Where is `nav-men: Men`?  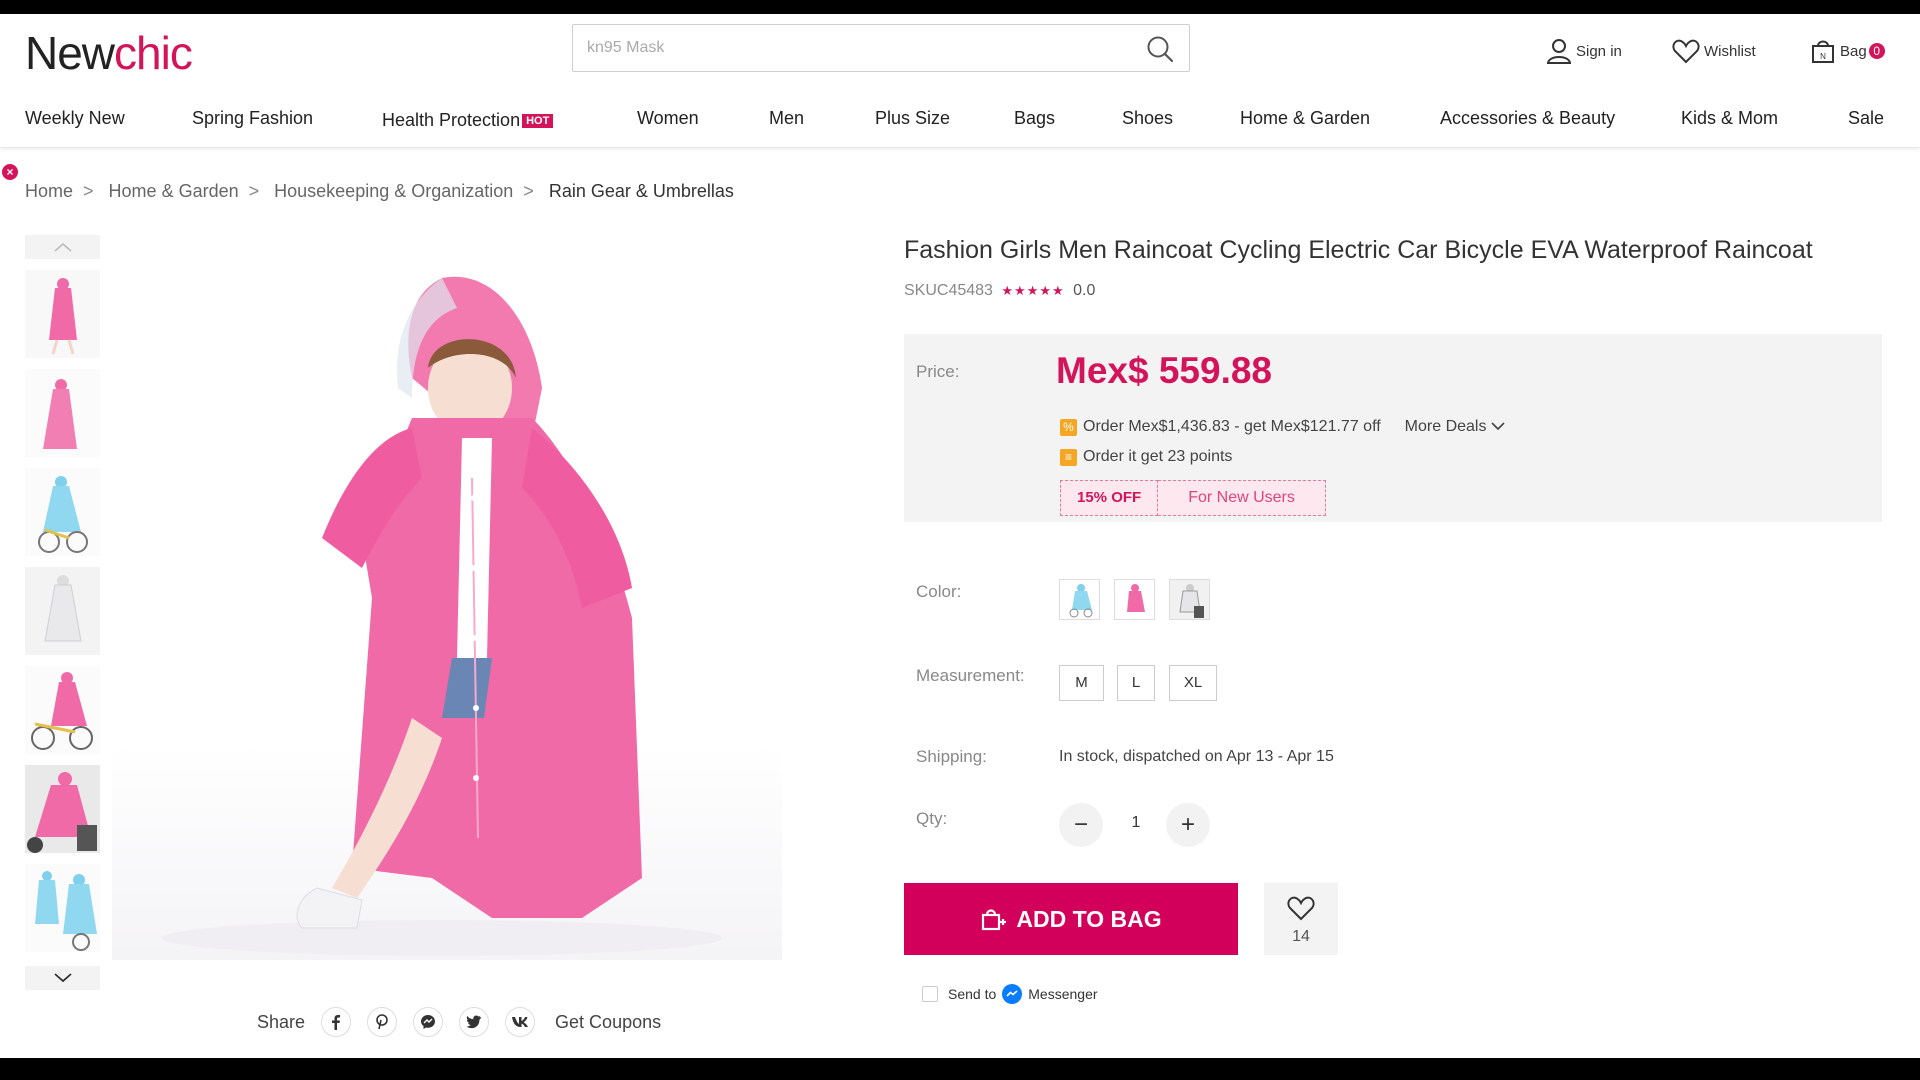 nav-men: Men is located at coordinates (786, 118).